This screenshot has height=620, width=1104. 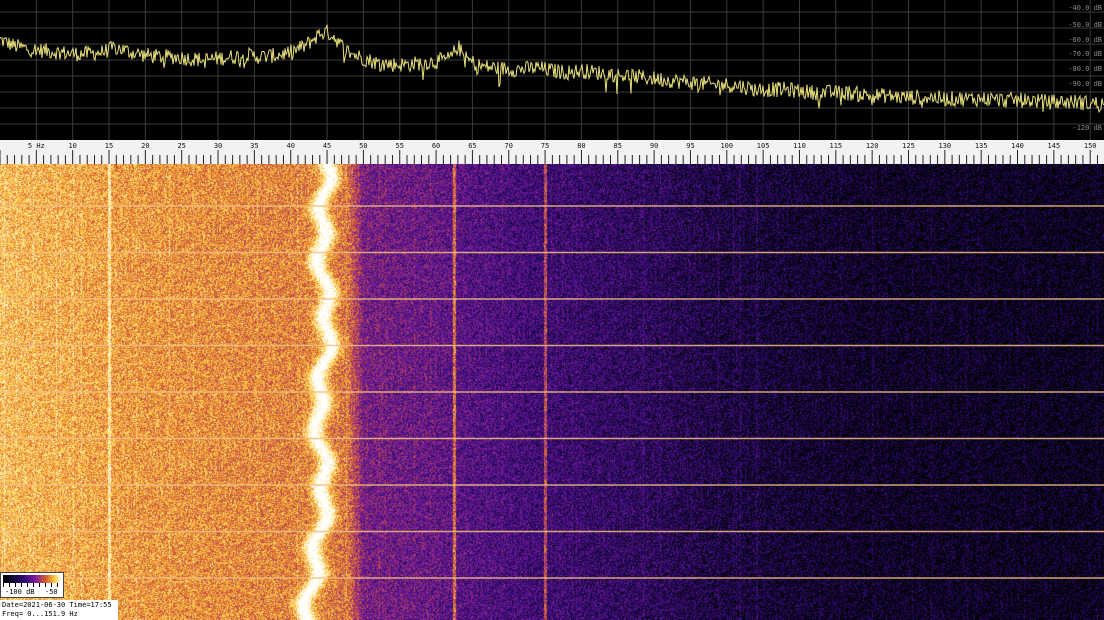 What do you see at coordinates (1085, 25) in the screenshot?
I see `spectrum-y-tick-label: -50.0 dB` at bounding box center [1085, 25].